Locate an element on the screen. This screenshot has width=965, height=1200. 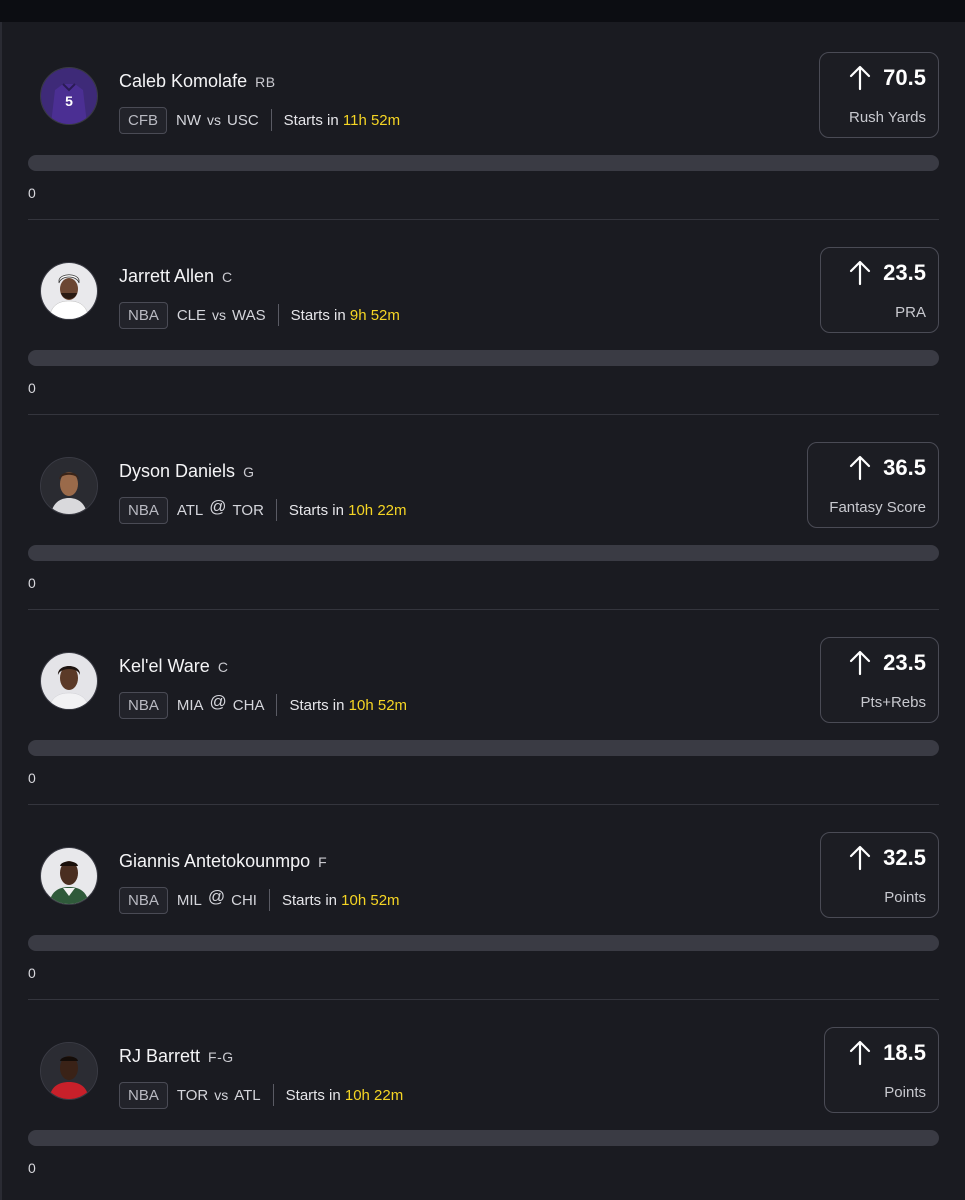
start-time: Starts in 10h 22m is located at coordinates (348, 510).